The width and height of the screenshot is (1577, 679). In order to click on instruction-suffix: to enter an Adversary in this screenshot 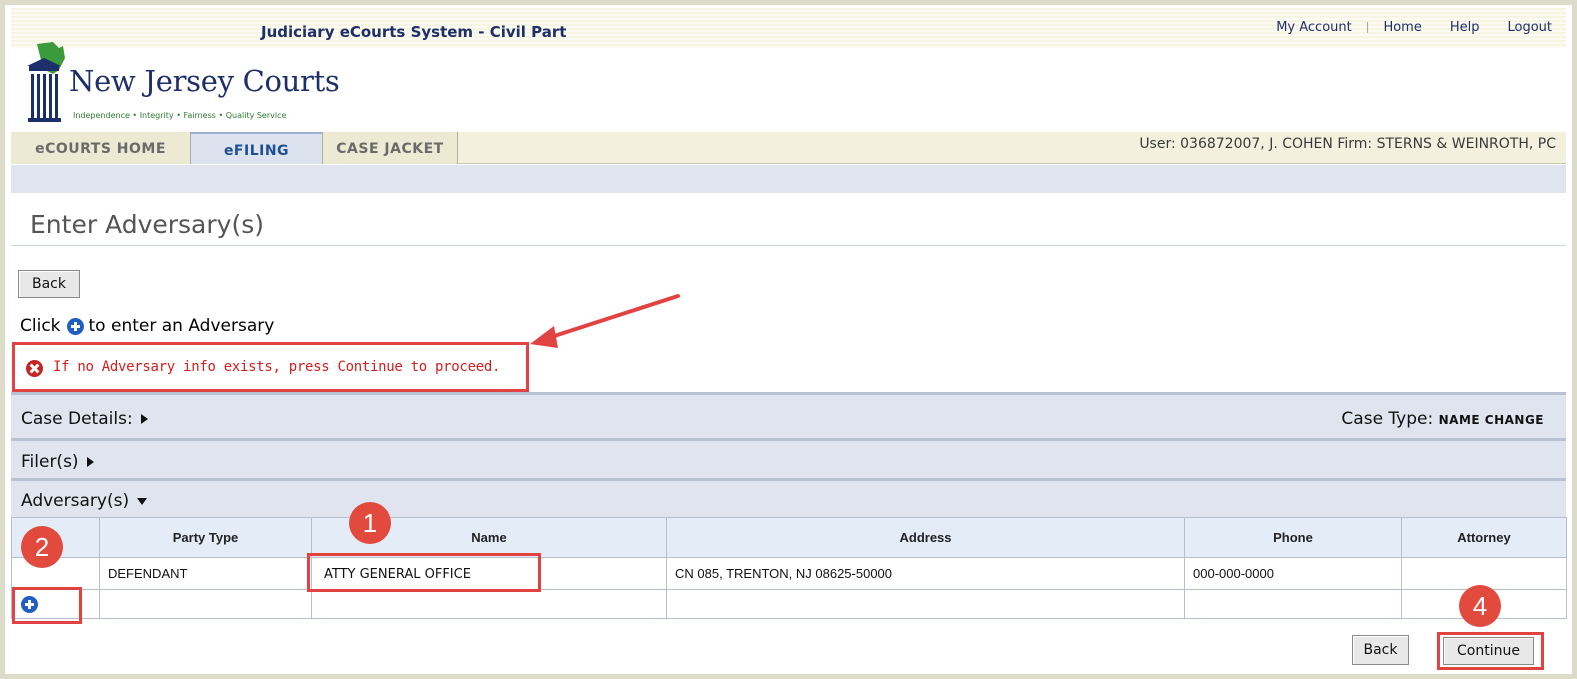, I will do `click(181, 326)`.